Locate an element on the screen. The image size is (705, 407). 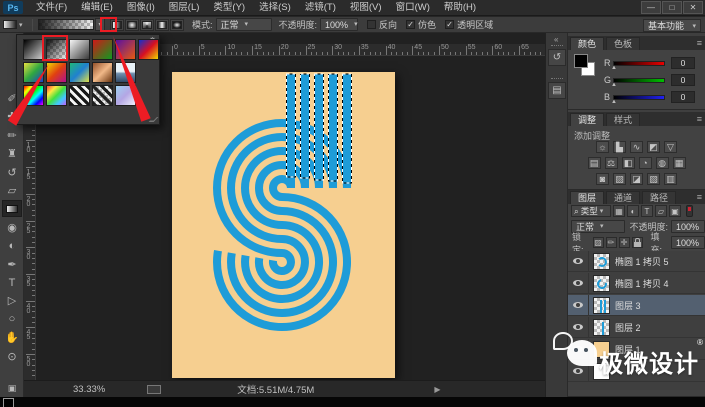
tab-调整: 调整 is located at coordinates (587, 119).